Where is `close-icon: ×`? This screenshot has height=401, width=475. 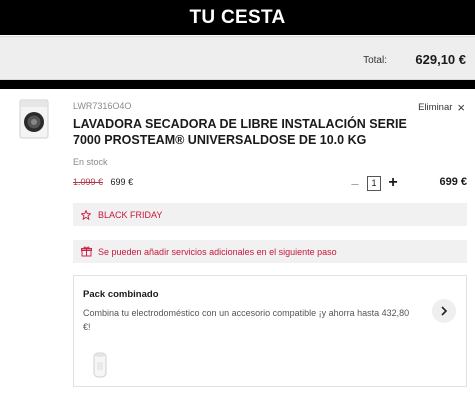 close-icon: × is located at coordinates (461, 107).